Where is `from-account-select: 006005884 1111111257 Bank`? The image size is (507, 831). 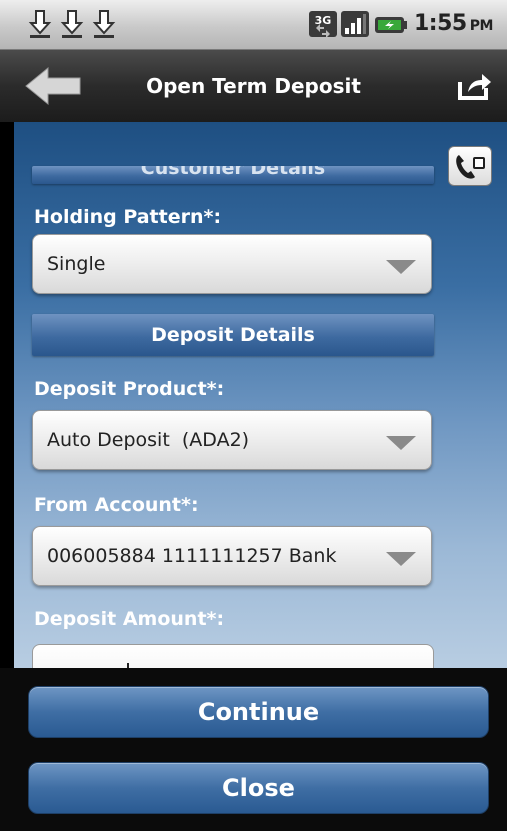 from-account-select: 006005884 1111111257 Bank is located at coordinates (232, 556).